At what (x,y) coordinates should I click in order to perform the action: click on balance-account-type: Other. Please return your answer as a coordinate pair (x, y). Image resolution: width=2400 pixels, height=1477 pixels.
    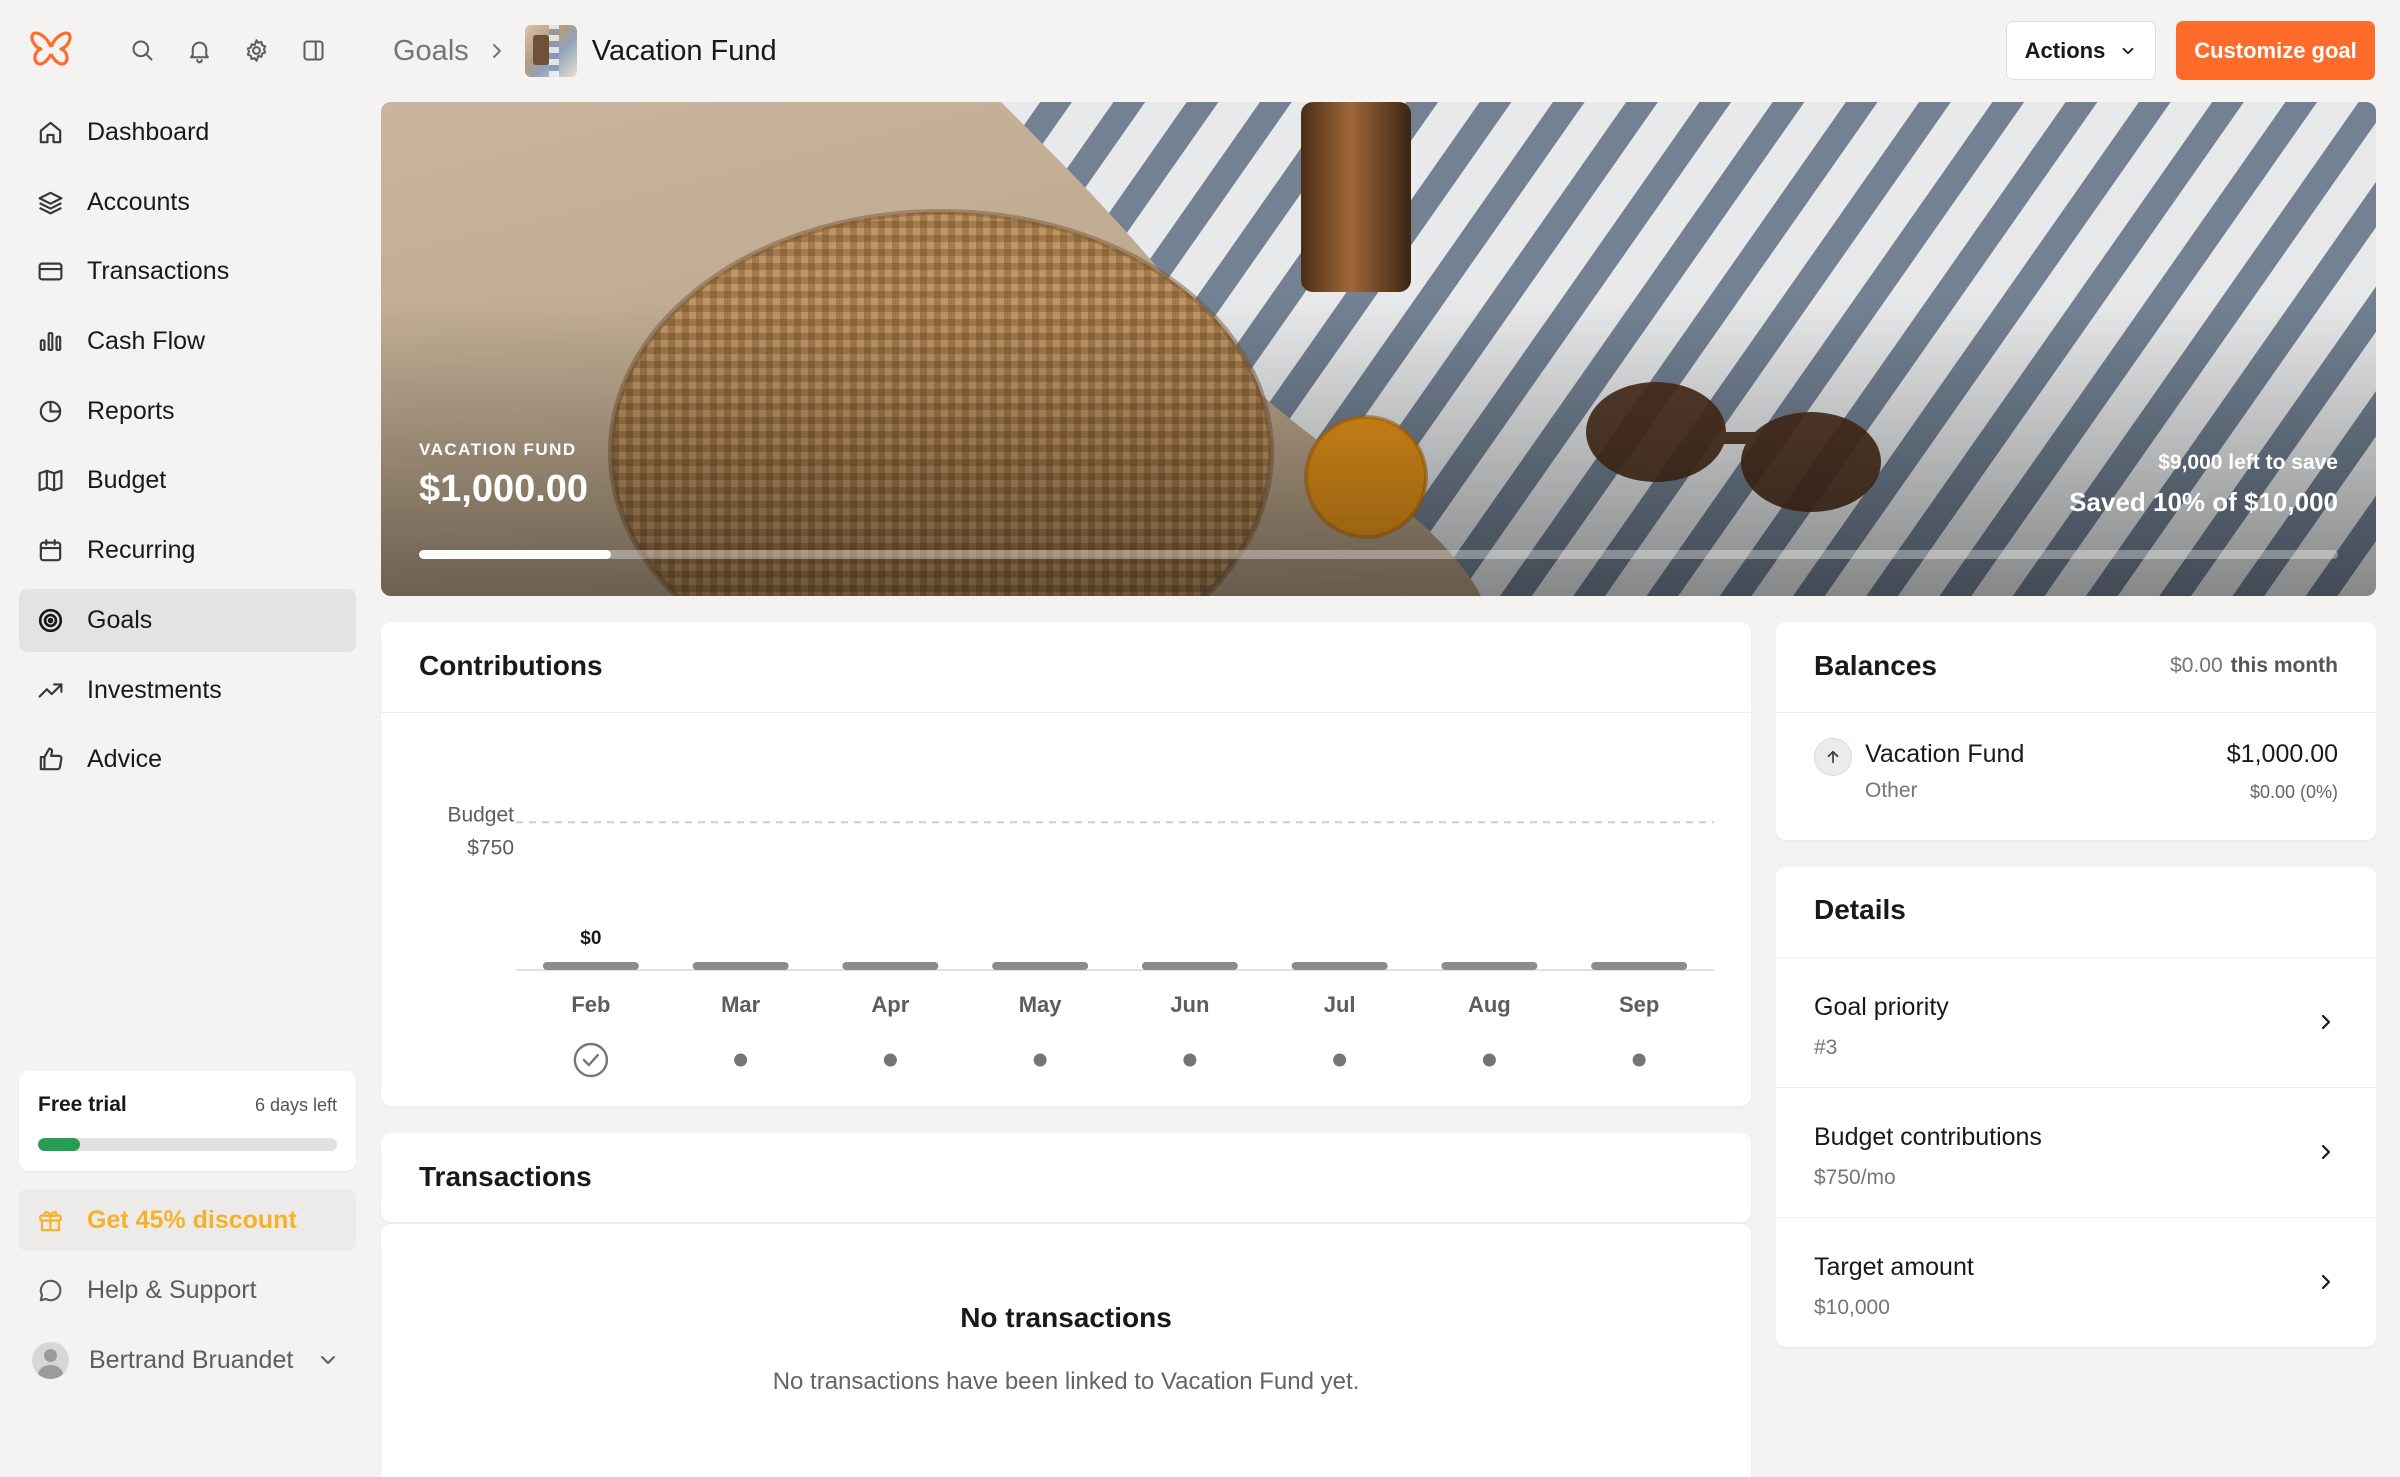
    Looking at the image, I should click on (1891, 790).